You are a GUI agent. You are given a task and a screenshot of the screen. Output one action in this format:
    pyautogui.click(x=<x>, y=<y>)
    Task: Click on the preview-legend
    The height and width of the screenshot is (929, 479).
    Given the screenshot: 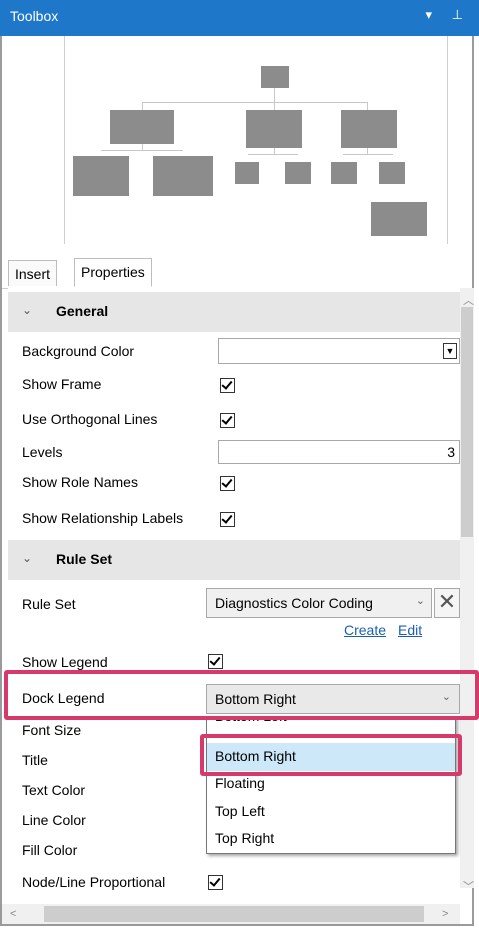 What is the action you would take?
    pyautogui.click(x=399, y=219)
    